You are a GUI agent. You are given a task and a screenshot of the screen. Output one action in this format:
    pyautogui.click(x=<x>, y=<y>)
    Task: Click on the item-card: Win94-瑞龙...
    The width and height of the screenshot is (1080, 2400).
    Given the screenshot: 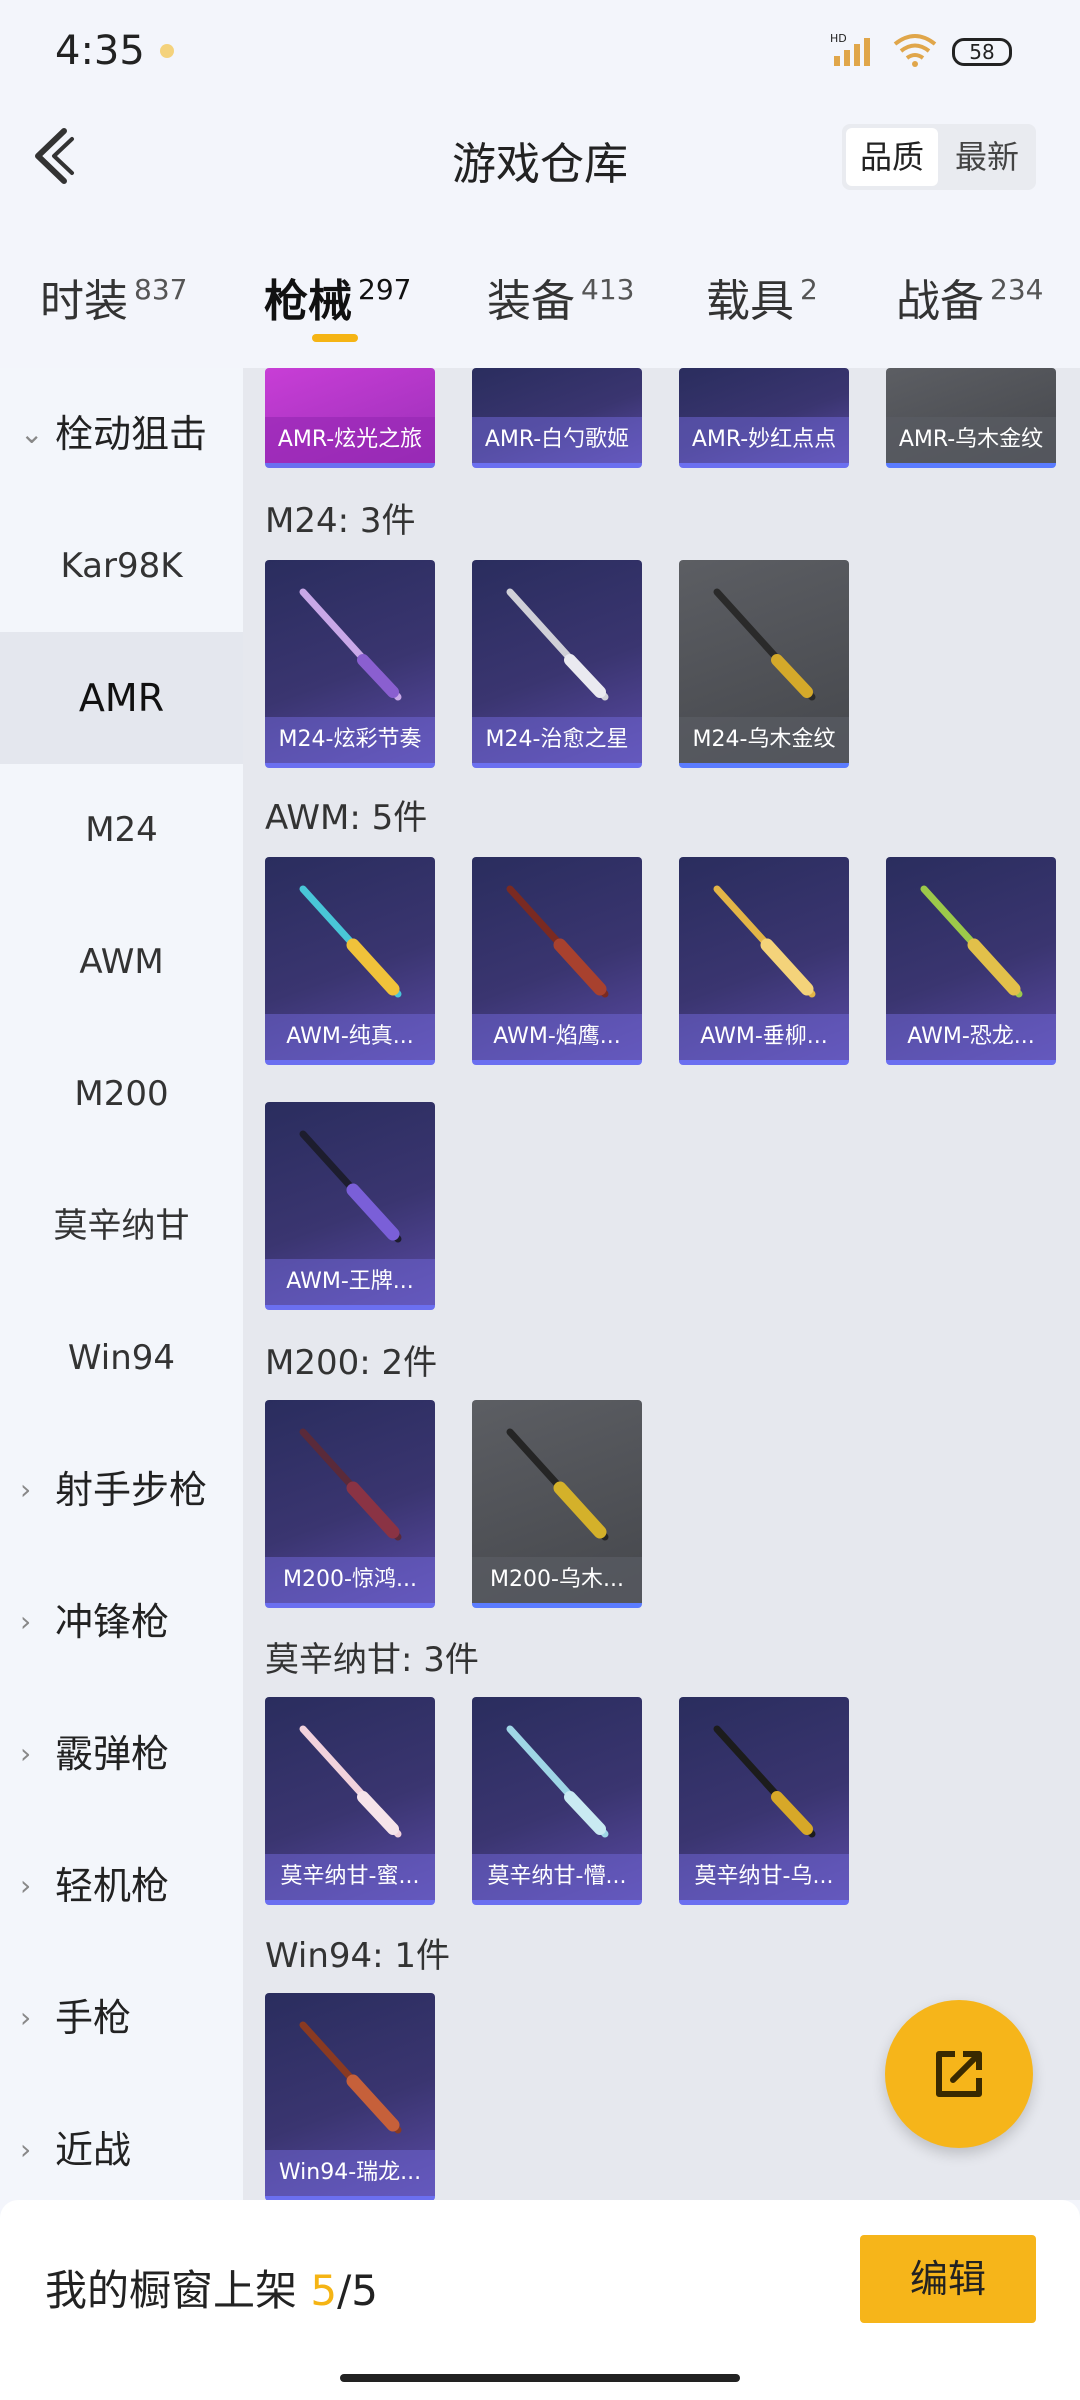 What is the action you would take?
    pyautogui.click(x=350, y=2097)
    